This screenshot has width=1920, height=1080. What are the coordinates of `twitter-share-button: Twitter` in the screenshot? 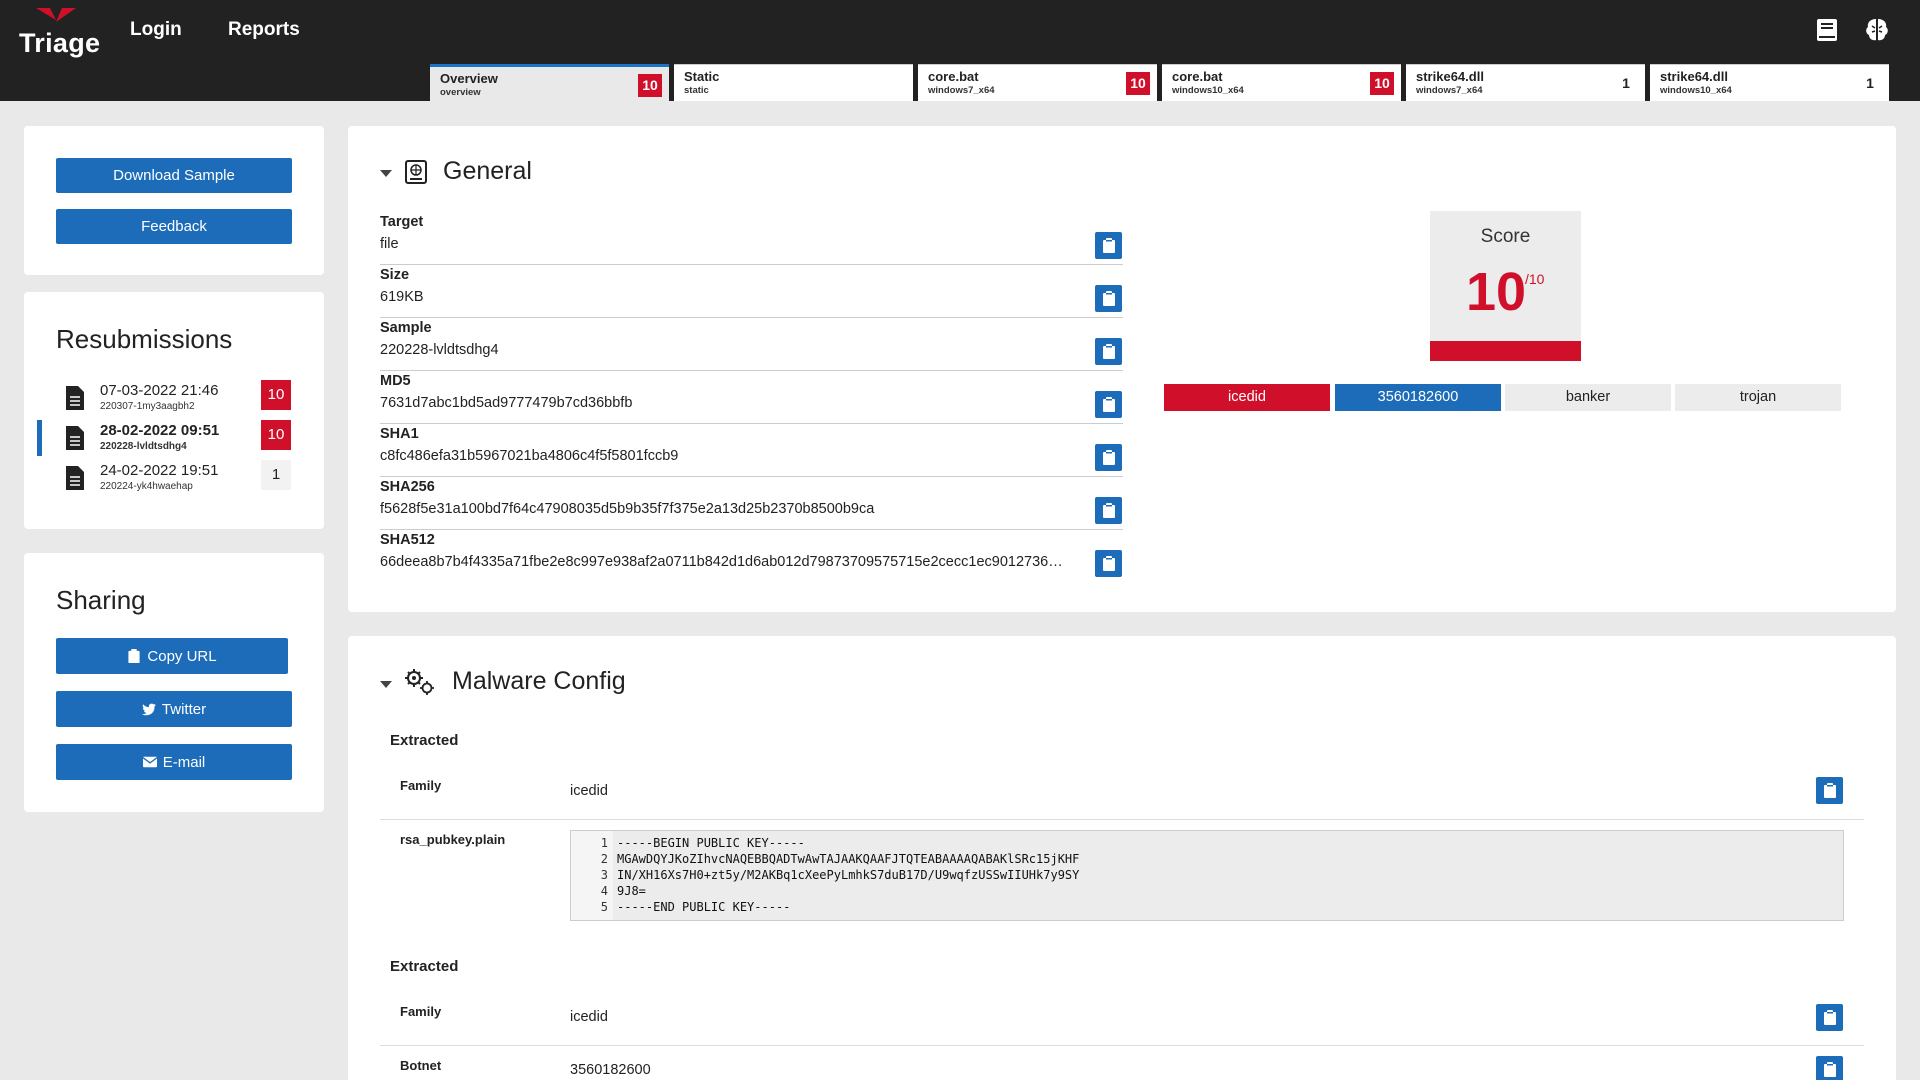 It's located at (174, 709).